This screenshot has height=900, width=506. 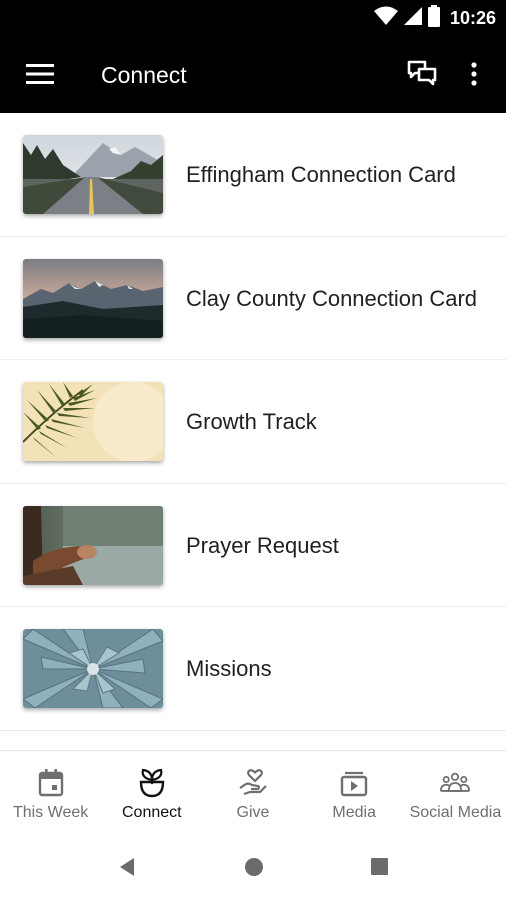 I want to click on list-item: Clay County Connection Card, so click(x=253, y=298).